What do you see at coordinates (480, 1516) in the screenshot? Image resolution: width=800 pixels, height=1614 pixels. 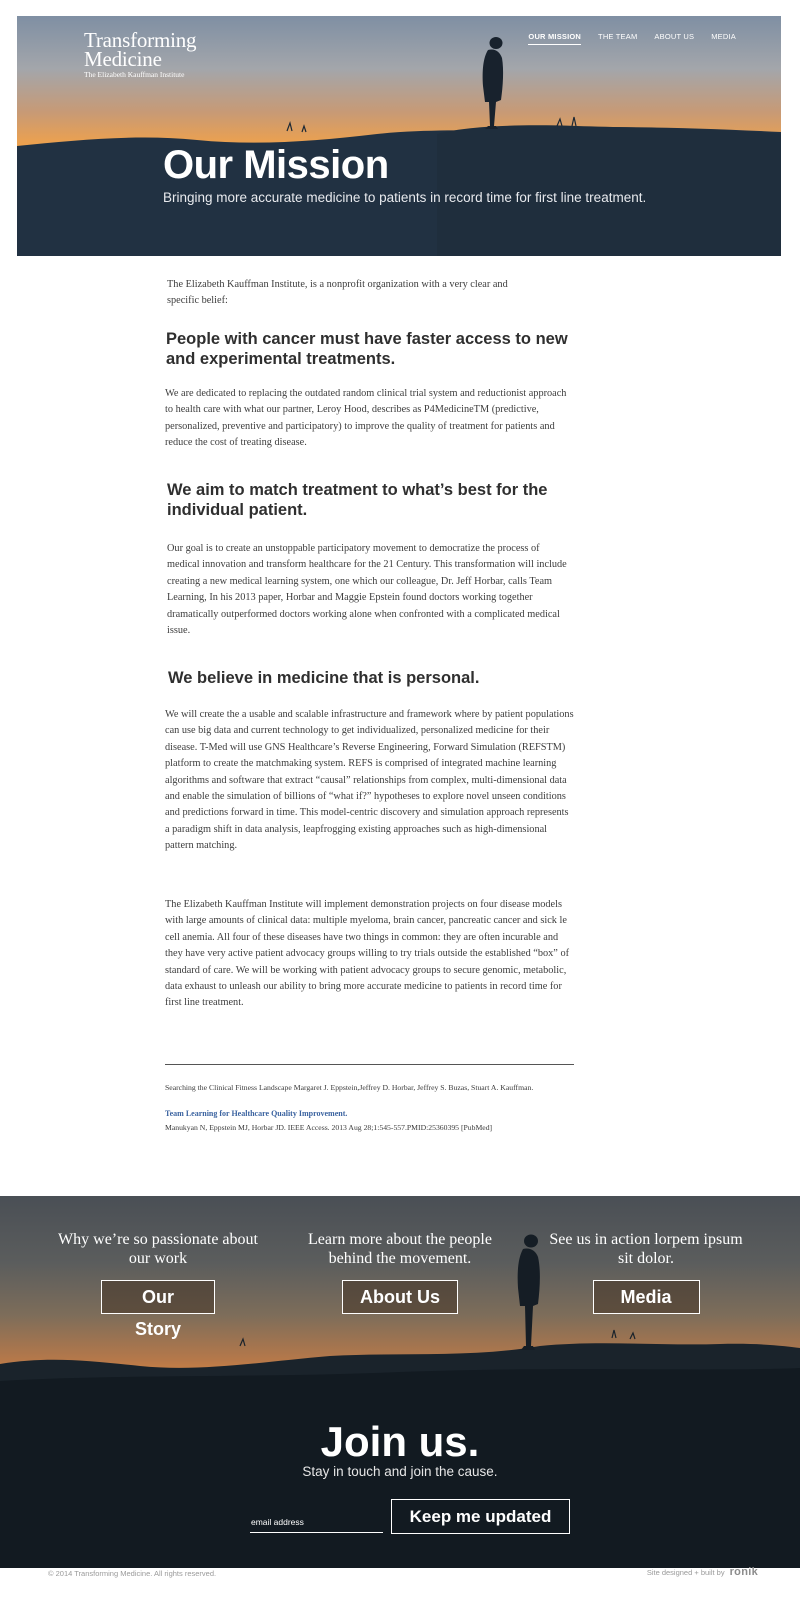 I see `keep-me-updated-button: Keep me updated` at bounding box center [480, 1516].